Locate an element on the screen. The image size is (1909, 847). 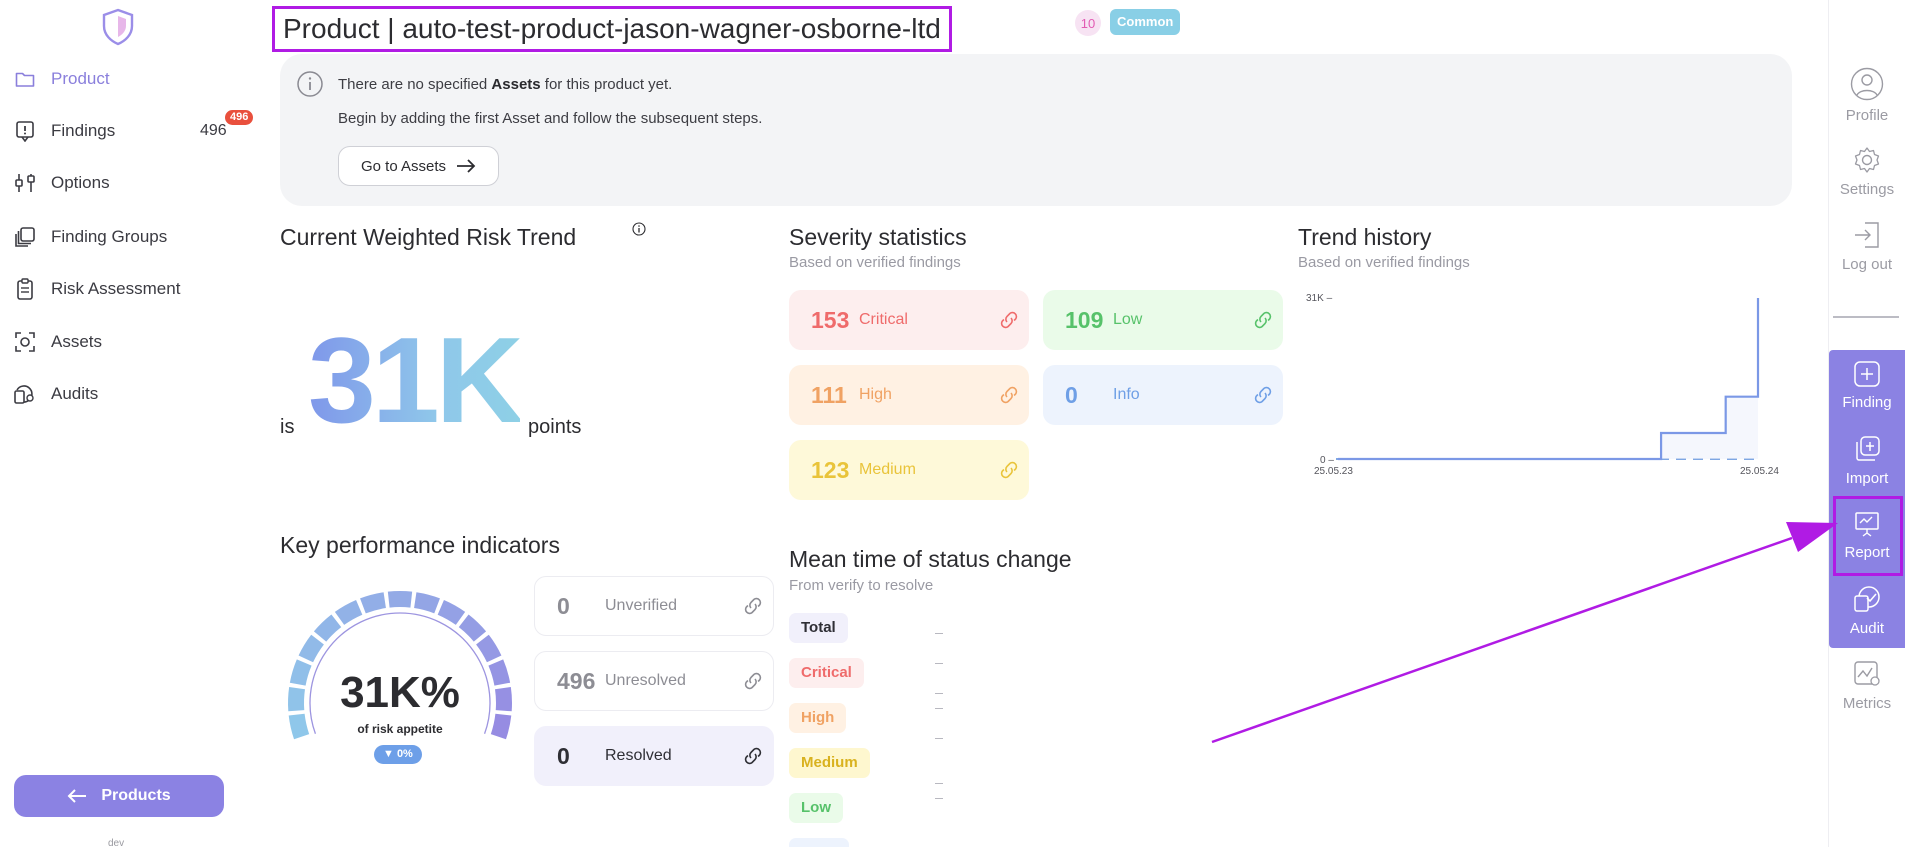
finding-label: Finding is located at coordinates (1867, 402).